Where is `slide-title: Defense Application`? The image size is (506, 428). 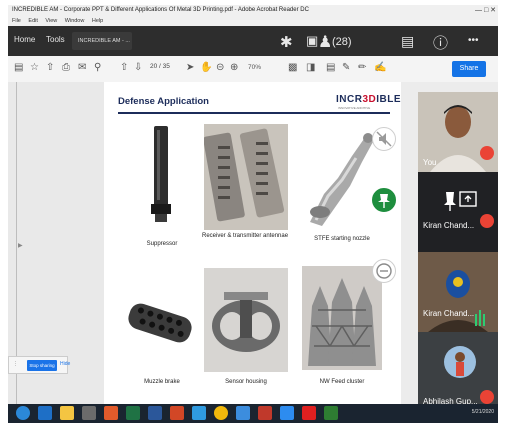 slide-title: Defense Application is located at coordinates (163, 101).